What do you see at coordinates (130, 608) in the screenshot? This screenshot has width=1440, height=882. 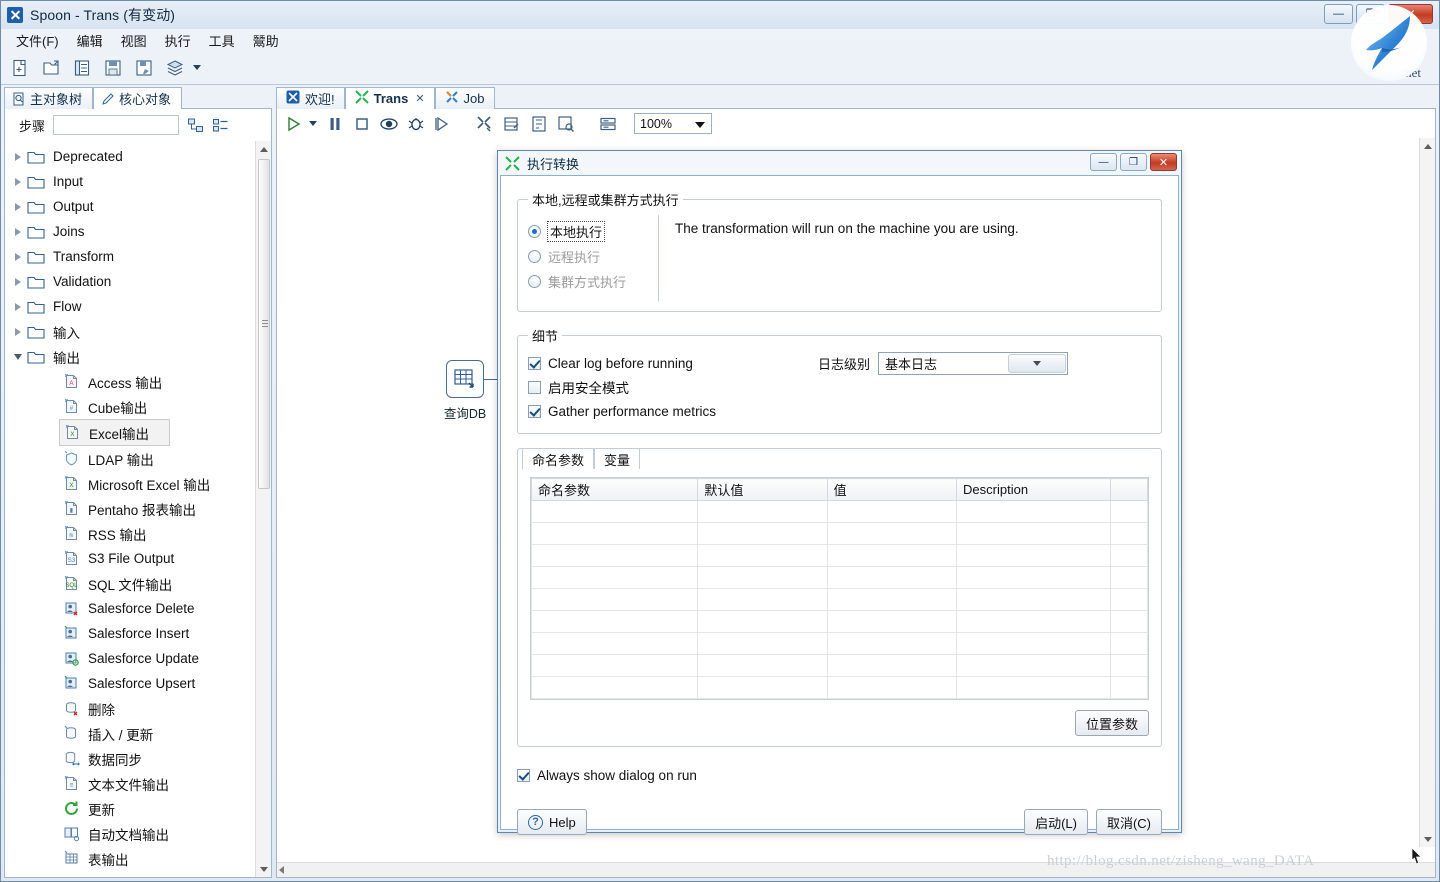 I see `tree-item-salesforce-delete-icon: Salesforce Delete` at bounding box center [130, 608].